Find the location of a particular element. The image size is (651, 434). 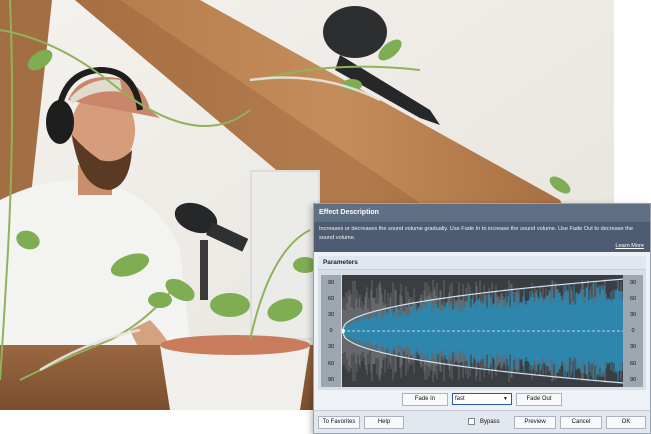

ok-button: OK is located at coordinates (626, 422).